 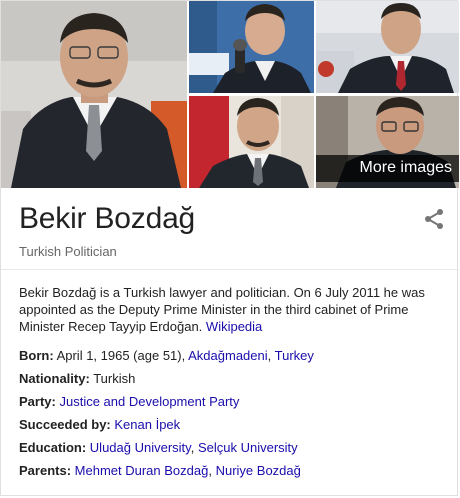 I want to click on fact-label: Party:, so click(x=37, y=401).